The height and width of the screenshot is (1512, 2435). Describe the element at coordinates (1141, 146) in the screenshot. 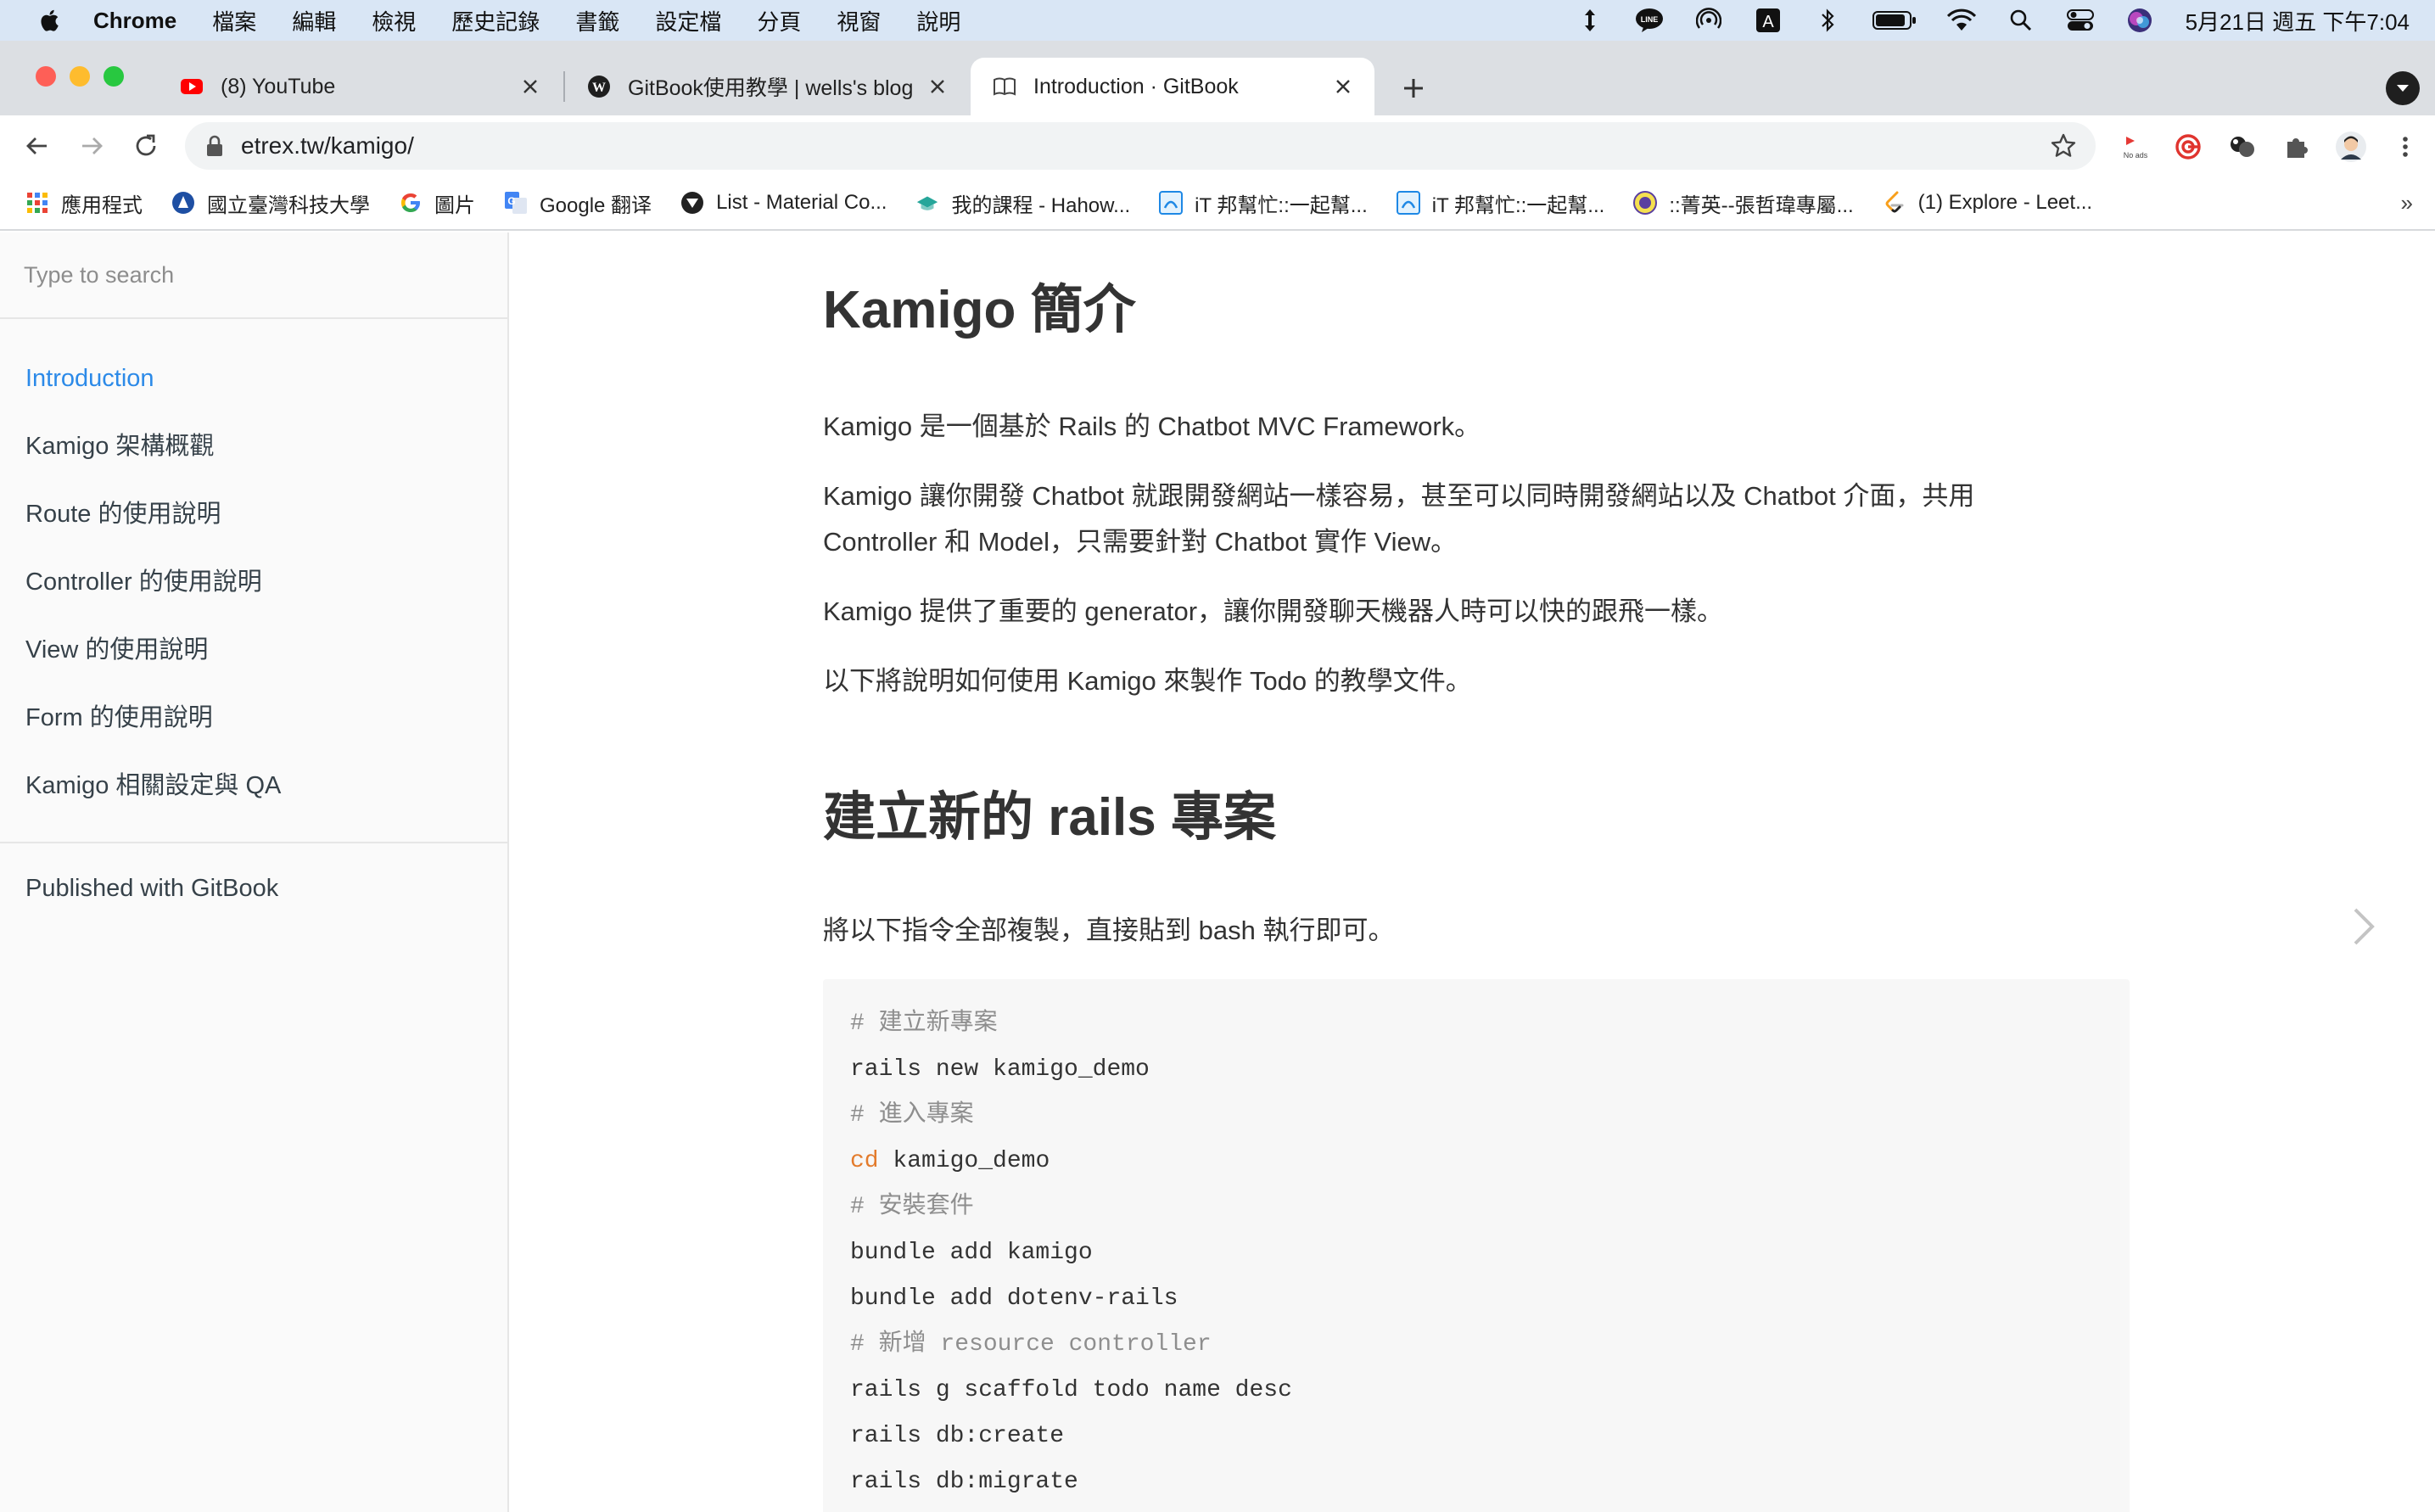

I see `address-bar: etrex.tw/kamigo/` at that location.